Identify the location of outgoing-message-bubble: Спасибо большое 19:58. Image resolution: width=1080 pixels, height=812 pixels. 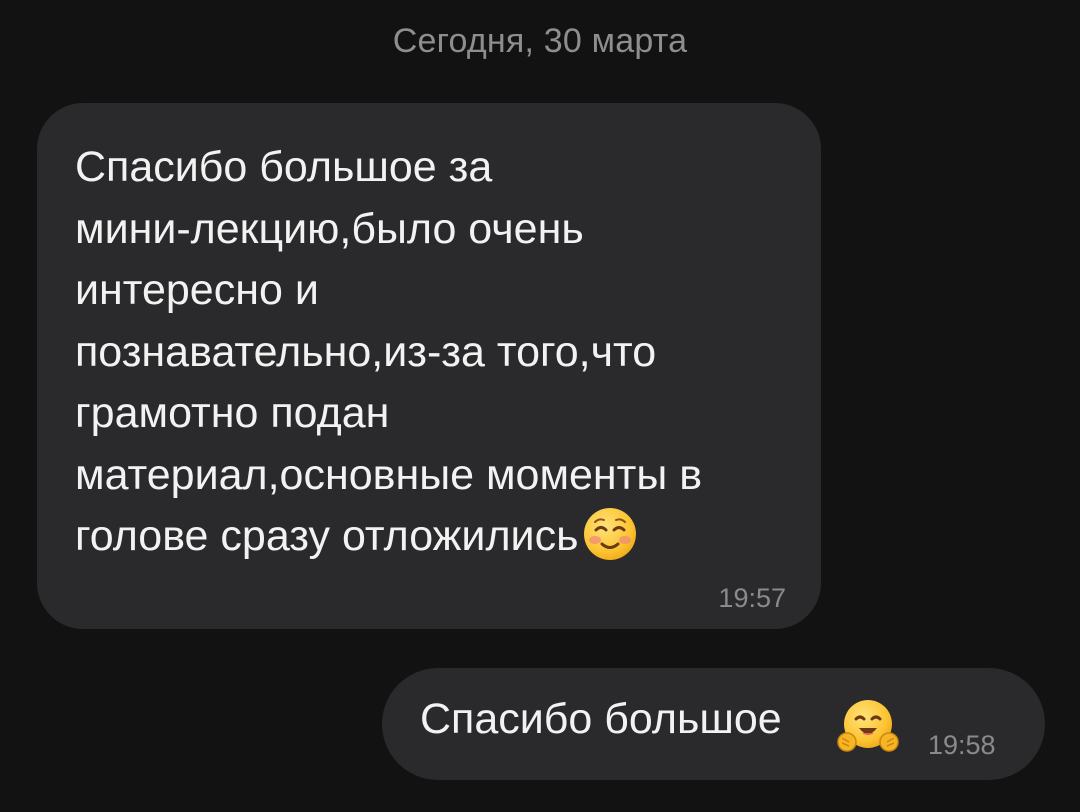
(713, 724).